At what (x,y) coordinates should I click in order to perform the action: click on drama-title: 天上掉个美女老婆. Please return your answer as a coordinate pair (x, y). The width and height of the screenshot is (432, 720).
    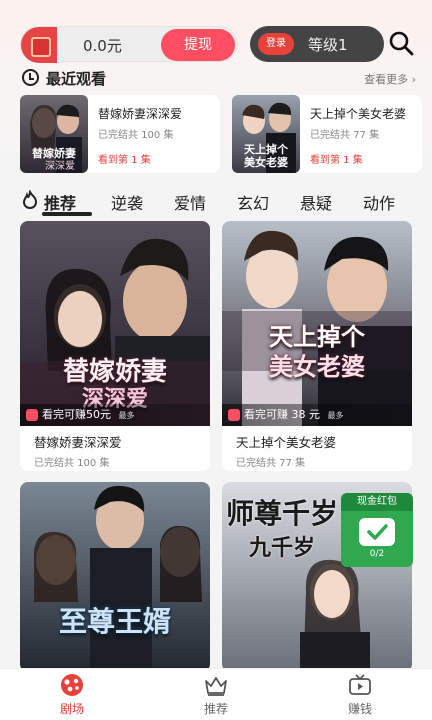
    Looking at the image, I should click on (286, 442).